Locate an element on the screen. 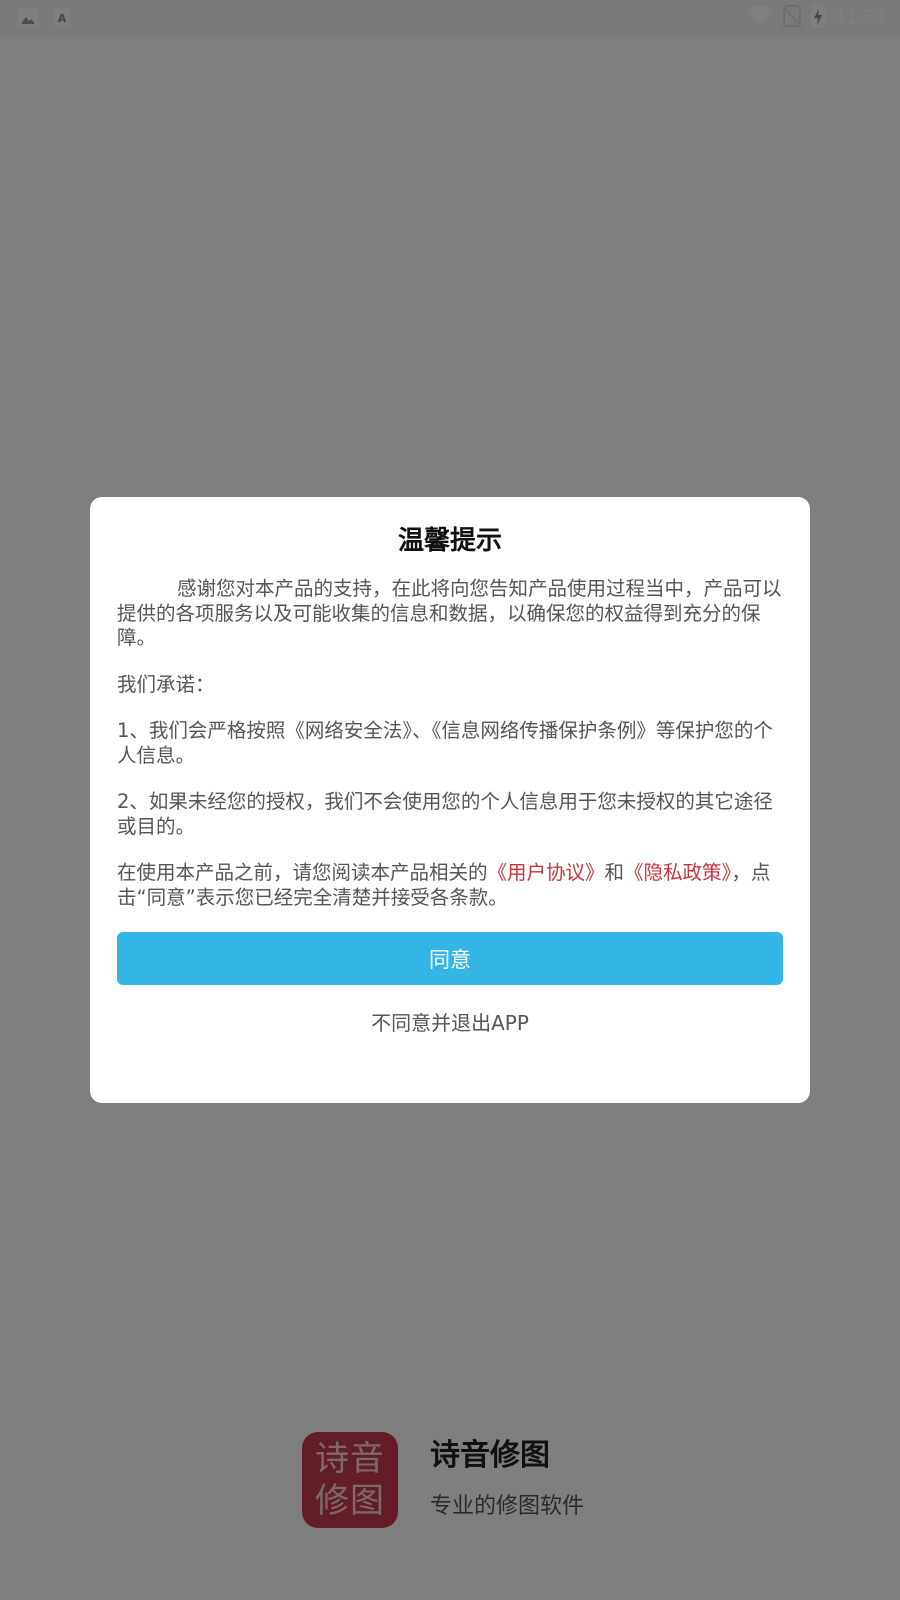  dialog-promise-item-1: 1、我们会严格按照《网络安全法》、《信息网络传播保护条例》等保护您的个人信息。 is located at coordinates (445, 743).